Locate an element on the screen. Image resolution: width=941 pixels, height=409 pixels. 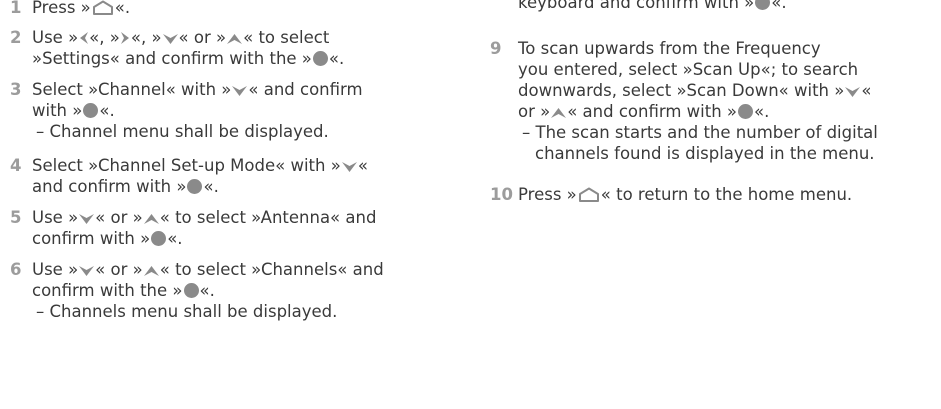
arrow-left-icon is located at coordinates (84, 38).